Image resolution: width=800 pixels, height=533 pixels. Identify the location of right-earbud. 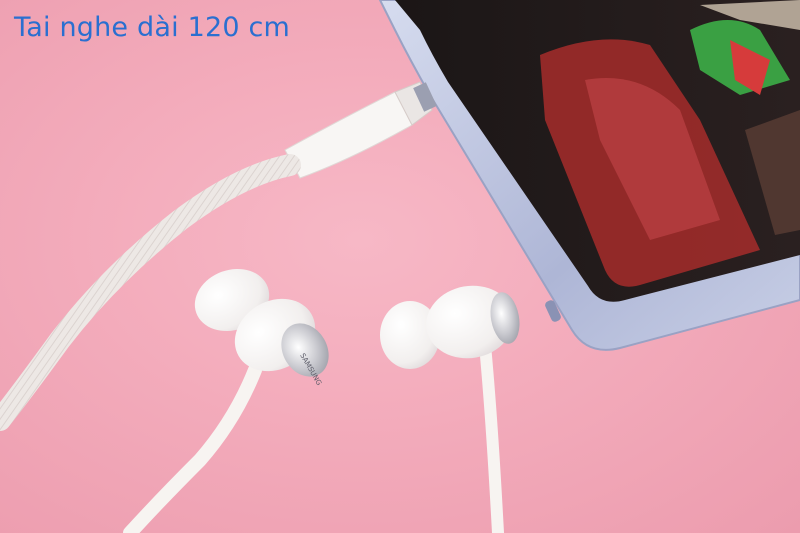
(450, 327).